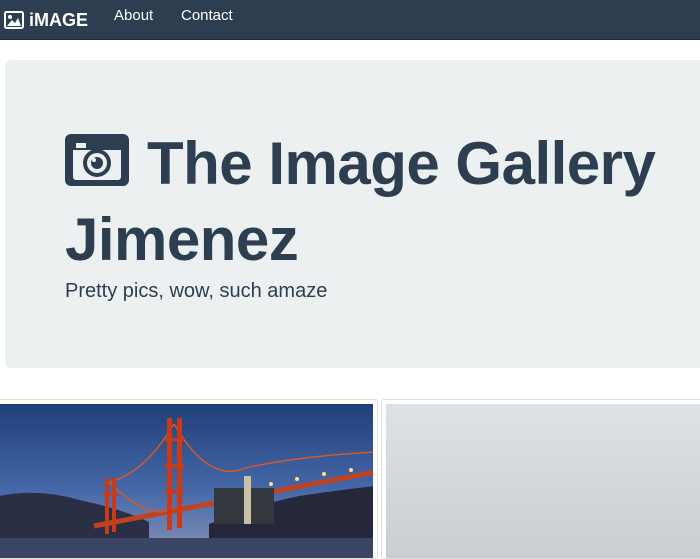  What do you see at coordinates (97, 168) in the screenshot?
I see `camera-icon` at bounding box center [97, 168].